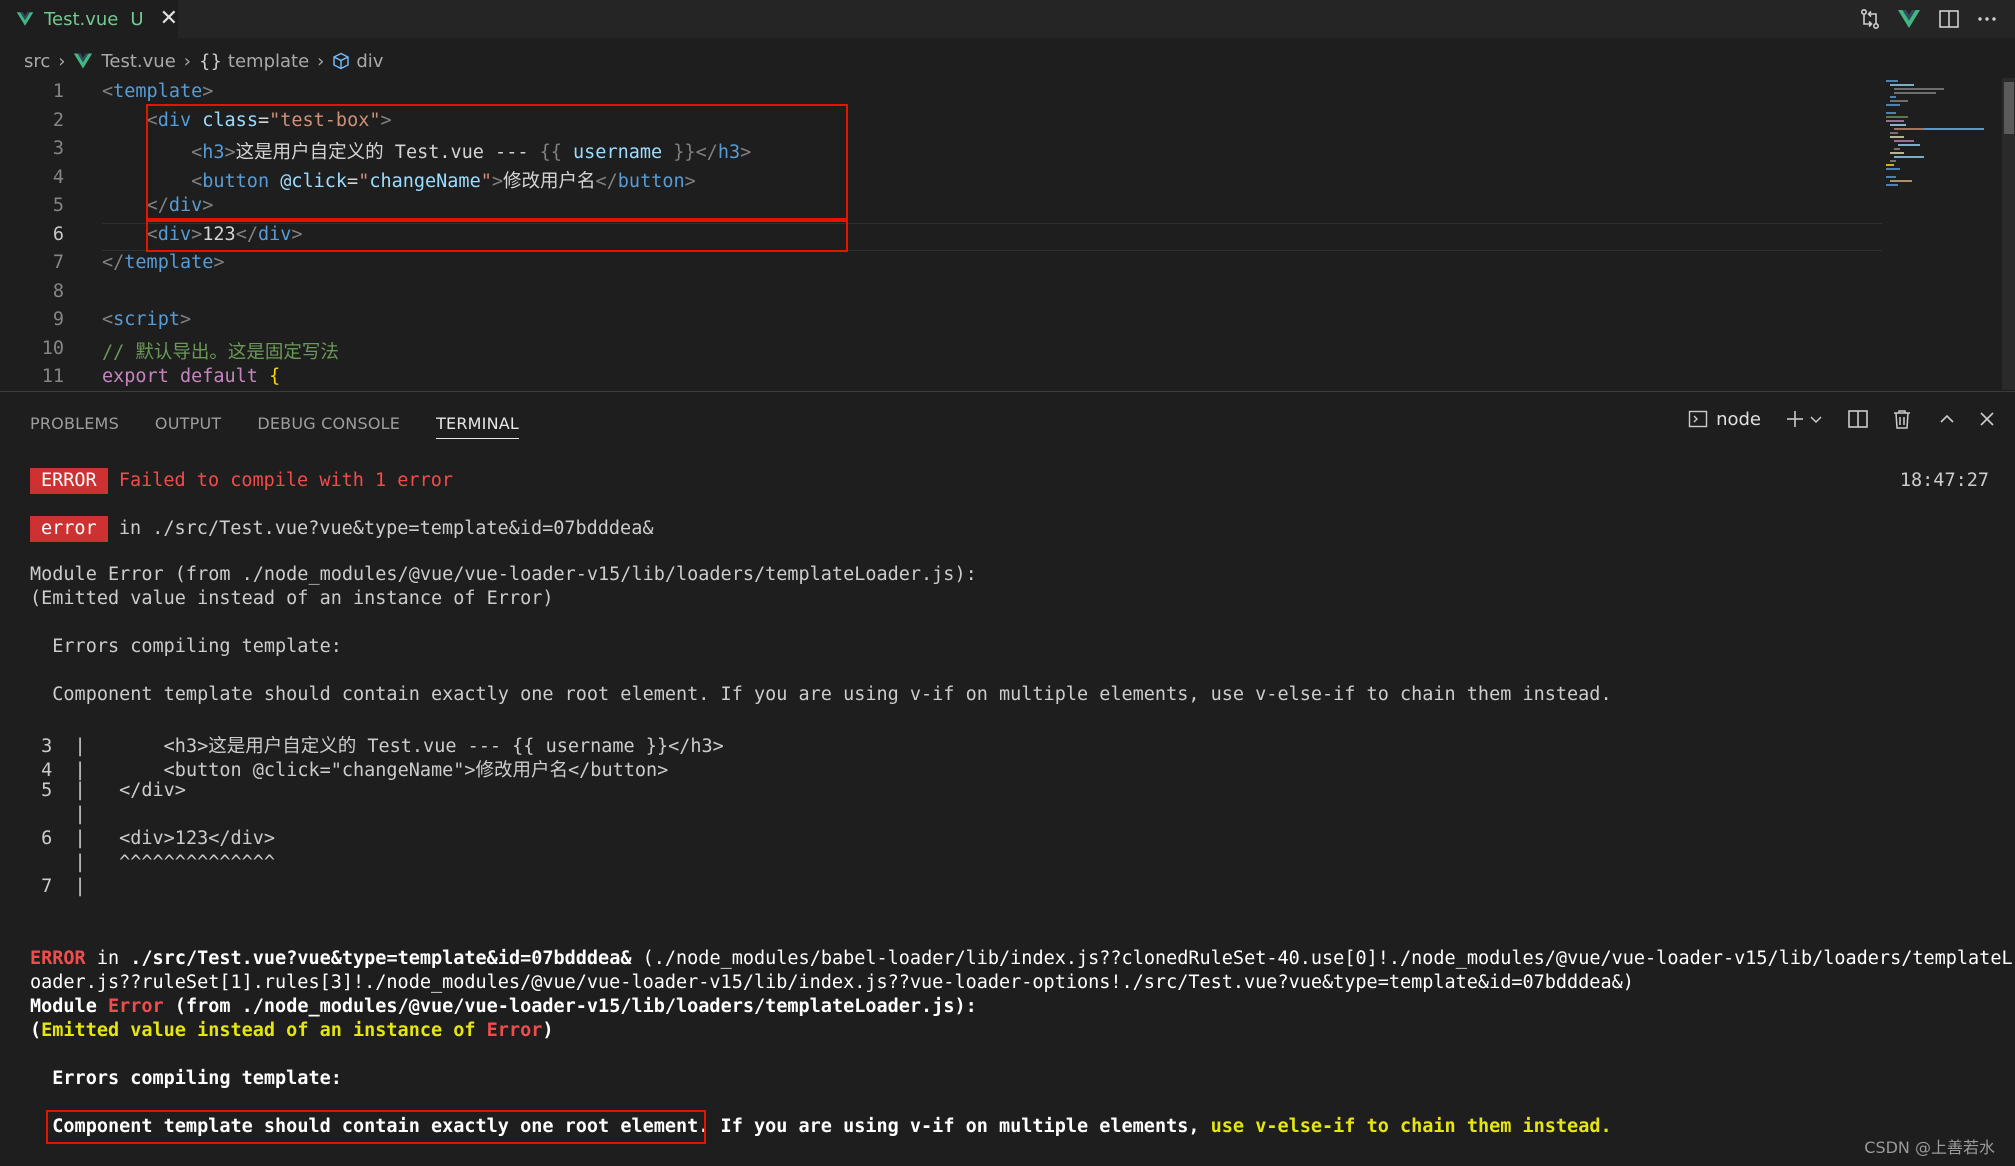 The image size is (2015, 1166). I want to click on code-line: </template>, so click(163, 262).